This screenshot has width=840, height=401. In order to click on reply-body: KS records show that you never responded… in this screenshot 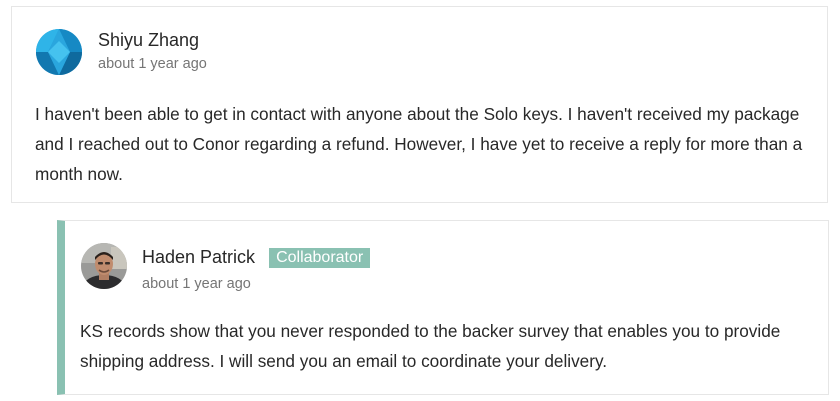, I will do `click(430, 346)`.